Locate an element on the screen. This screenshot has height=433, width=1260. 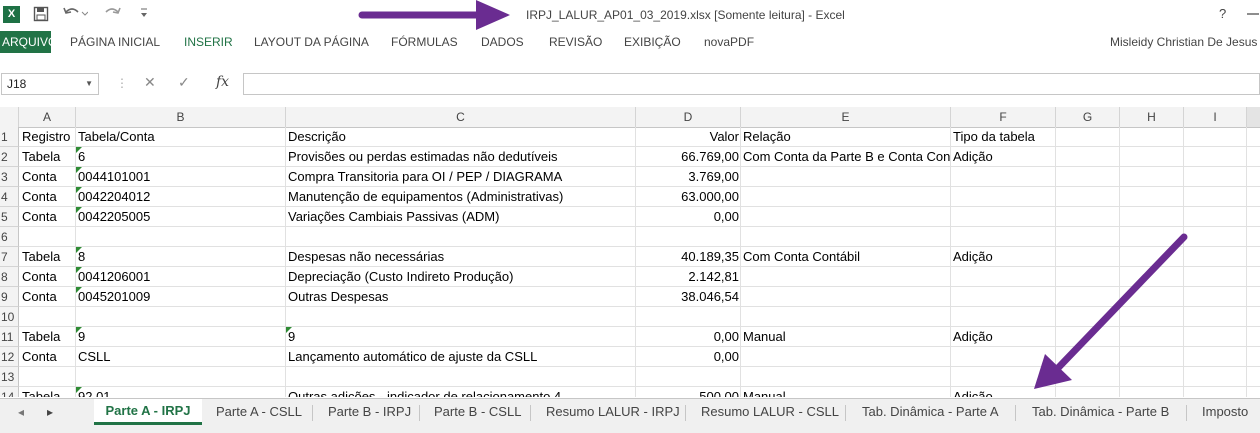
arrow-head-title is located at coordinates (493, 15).